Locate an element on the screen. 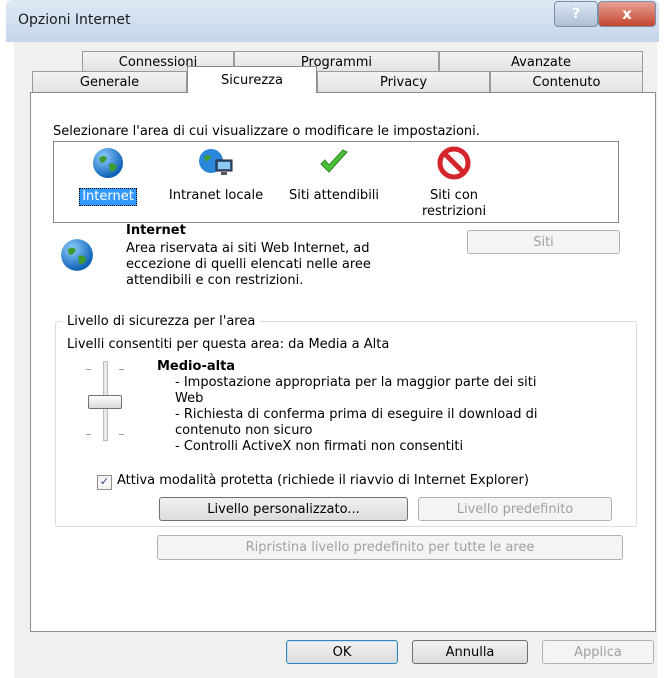  zone-internet: Internet is located at coordinates (108, 176).